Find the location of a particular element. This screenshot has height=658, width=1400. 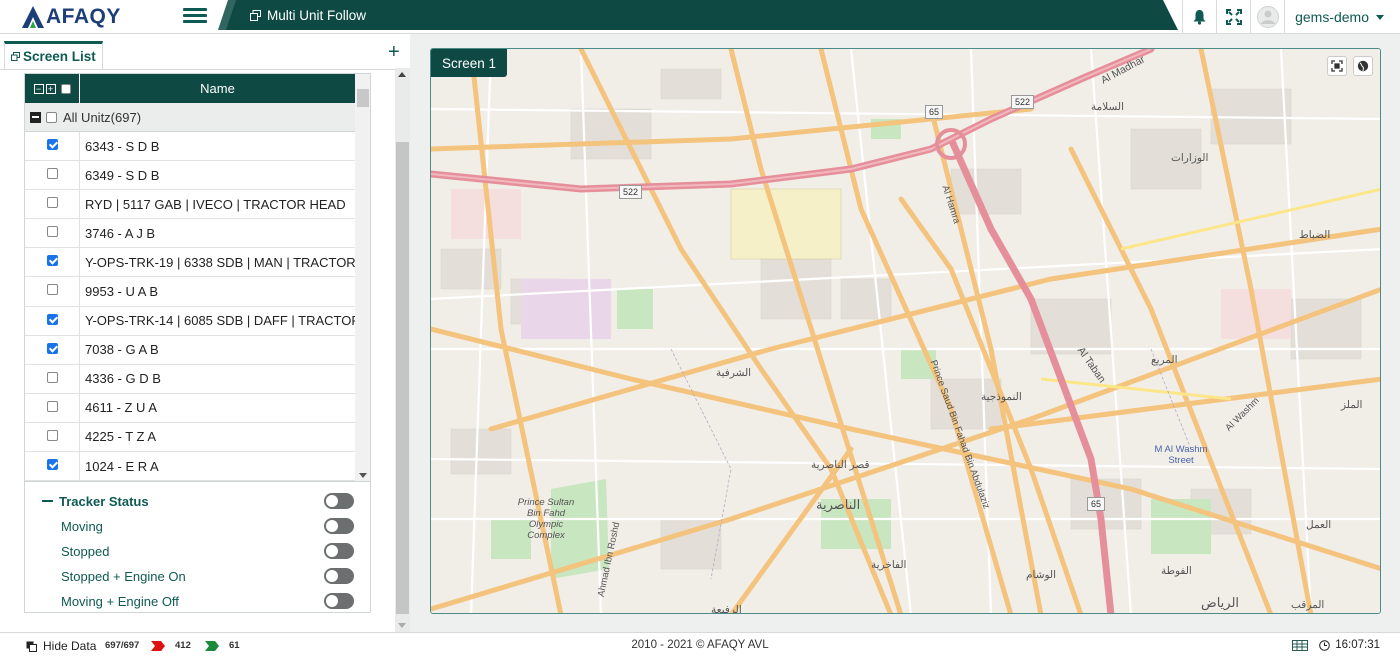

name-column-header: Name is located at coordinates (217, 88).